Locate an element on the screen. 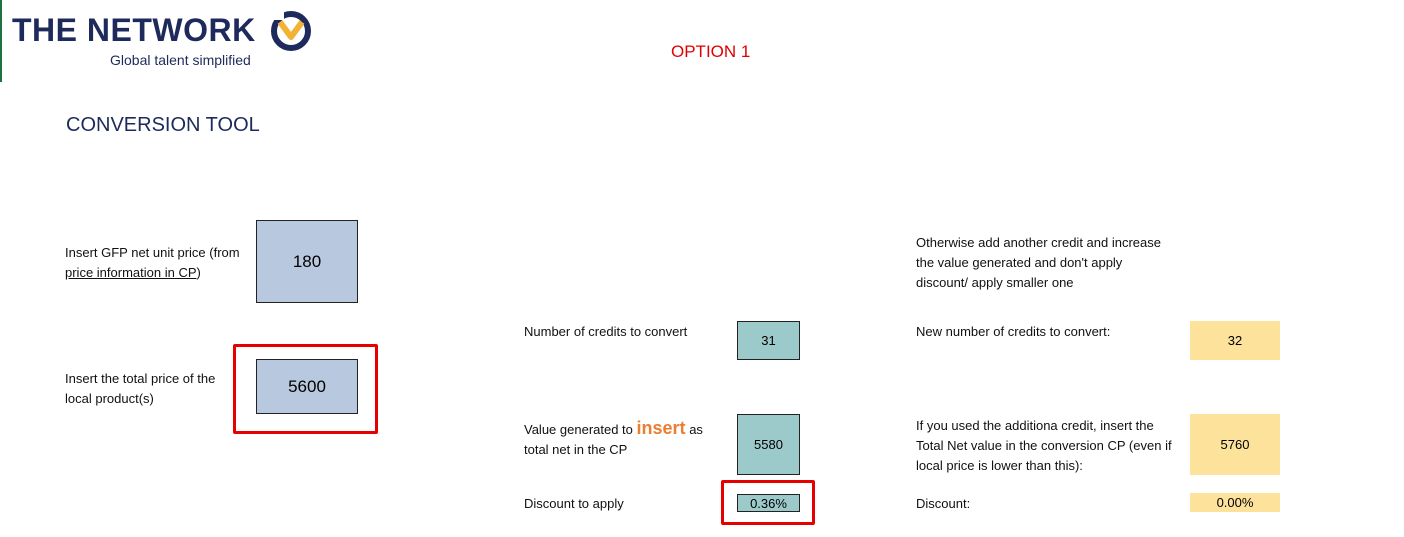  credits-label: Number of credits to convert is located at coordinates (606, 331).